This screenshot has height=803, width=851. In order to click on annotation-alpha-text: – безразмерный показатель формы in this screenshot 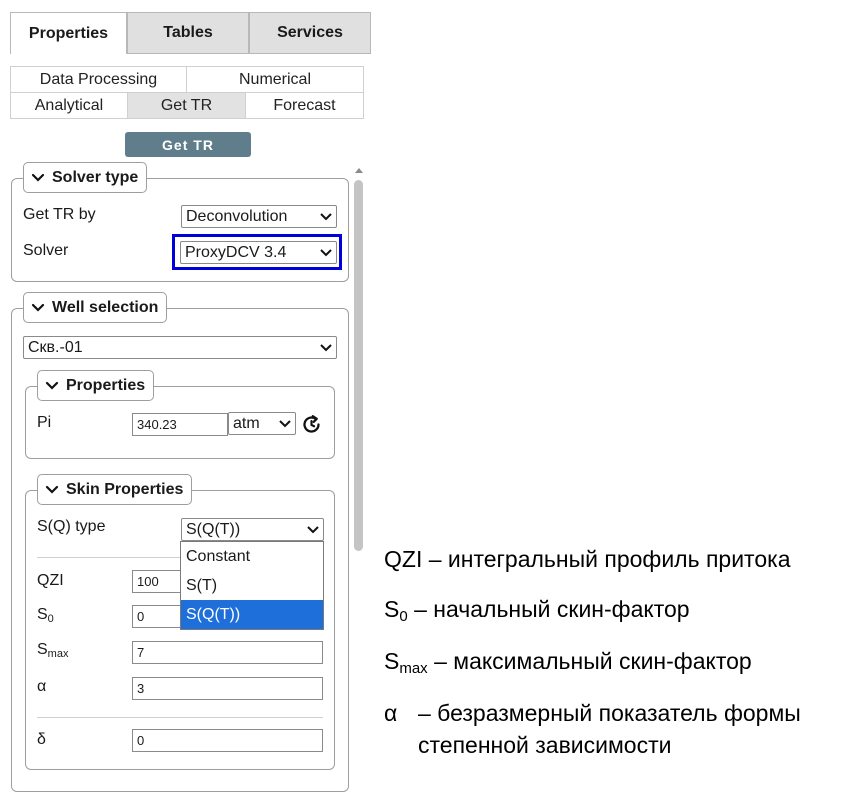, I will do `click(609, 713)`.